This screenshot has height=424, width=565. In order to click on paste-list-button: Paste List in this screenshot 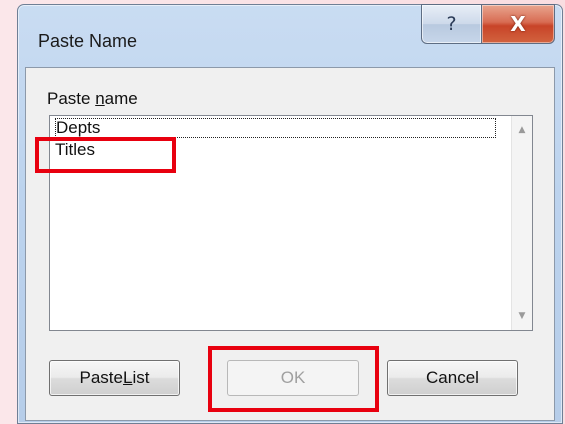, I will do `click(114, 378)`.